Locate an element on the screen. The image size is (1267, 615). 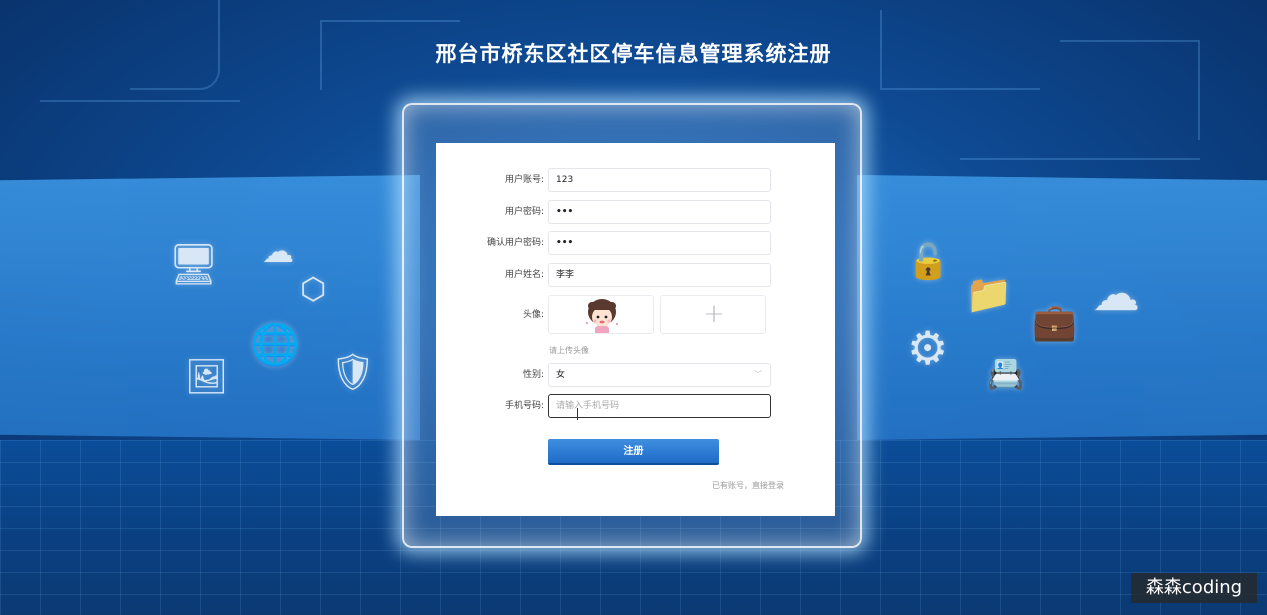
gear-icon: ⚙ is located at coordinates (928, 348).